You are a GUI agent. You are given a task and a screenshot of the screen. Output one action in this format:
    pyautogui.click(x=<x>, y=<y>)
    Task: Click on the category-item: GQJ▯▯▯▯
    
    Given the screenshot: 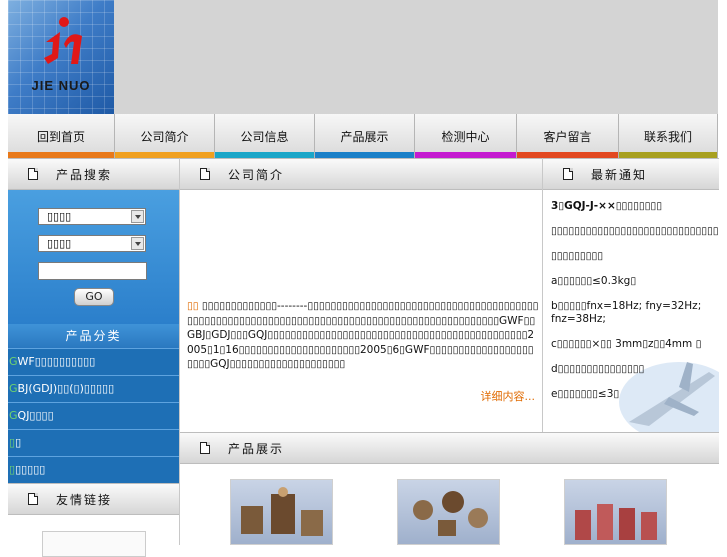 What is the action you would take?
    pyautogui.click(x=93, y=415)
    